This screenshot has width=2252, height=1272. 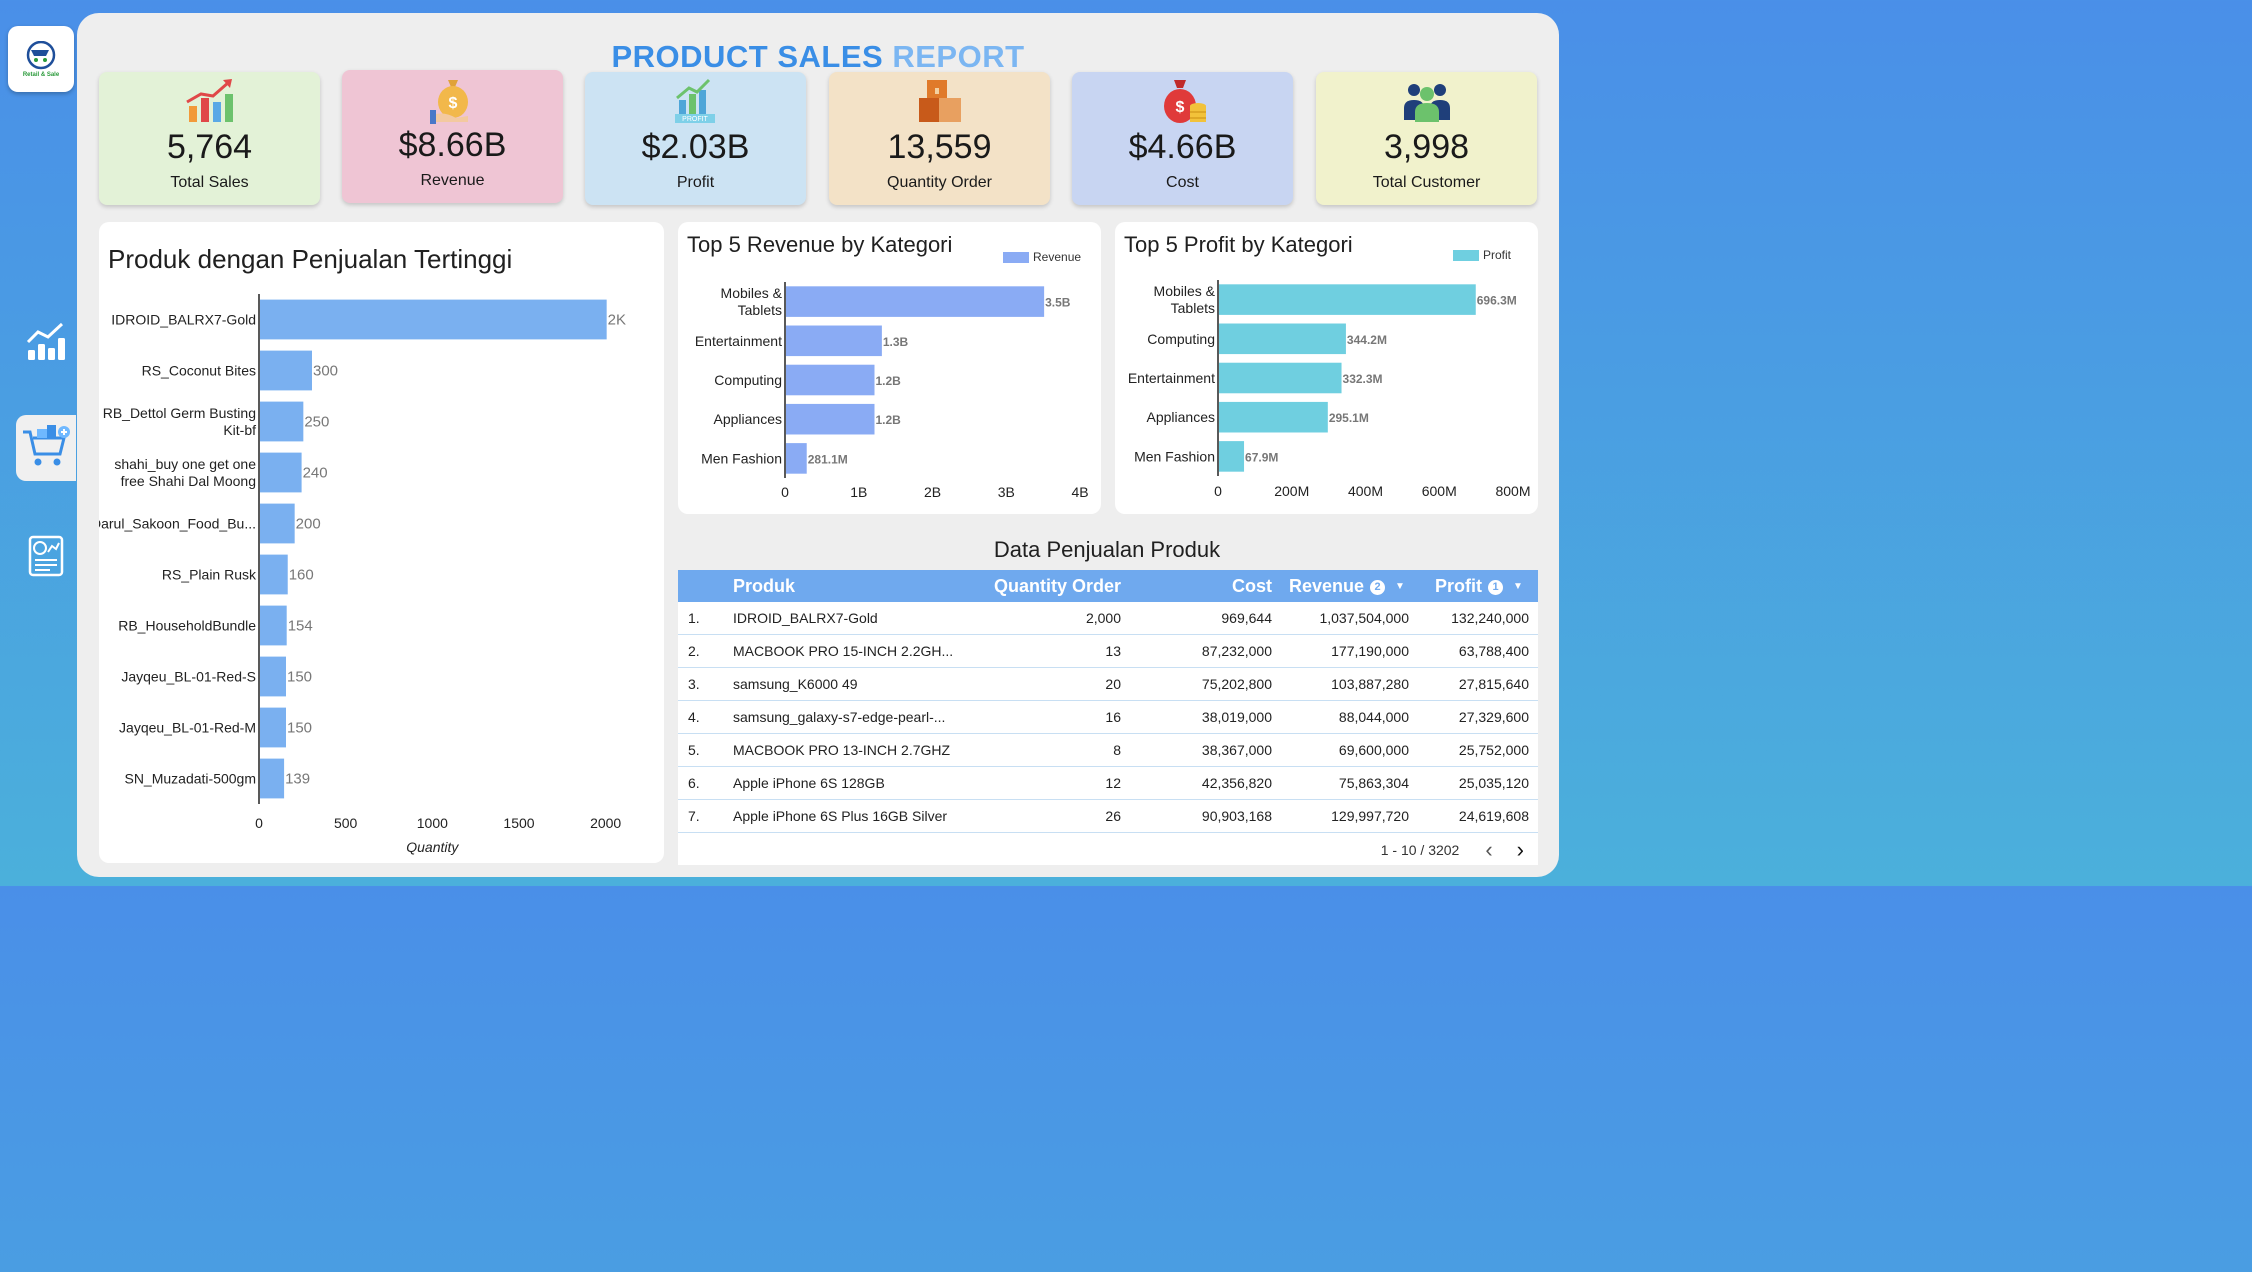 I want to click on kpi-value: 13,559, so click(x=939, y=147).